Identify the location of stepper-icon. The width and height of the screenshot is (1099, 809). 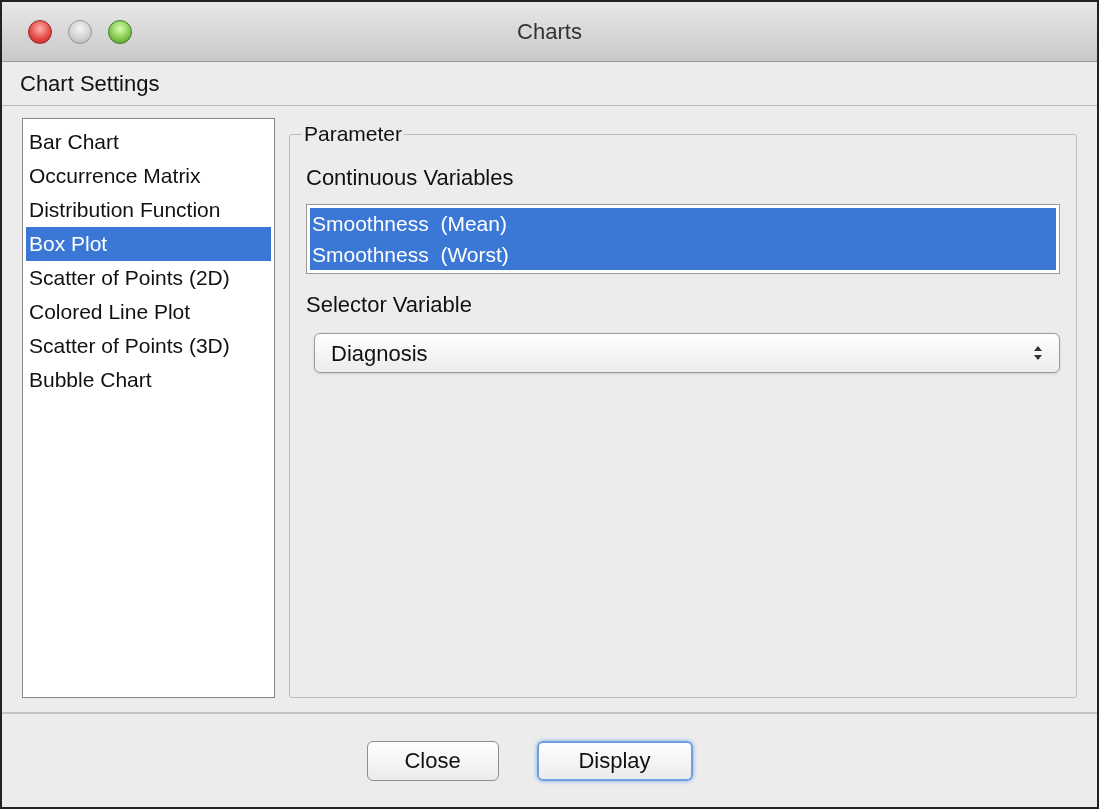
(1038, 353).